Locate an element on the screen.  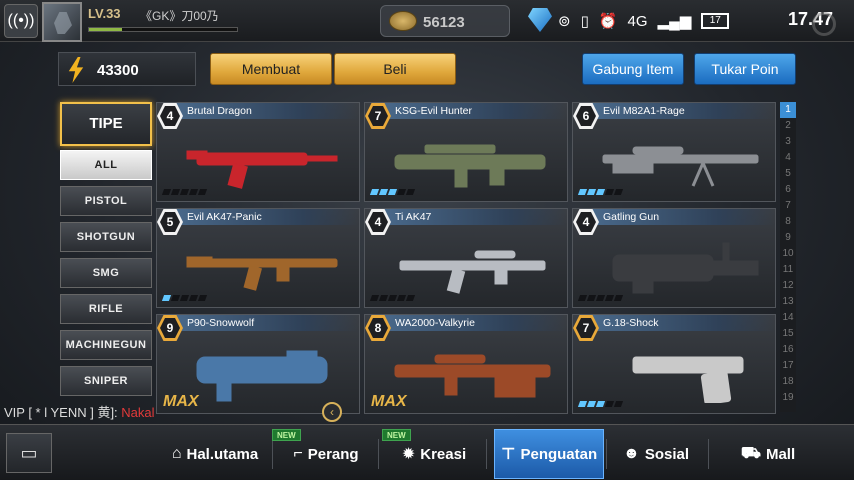
weapon-card: 5 Evil AK47-Panic is located at coordinates (258, 258).